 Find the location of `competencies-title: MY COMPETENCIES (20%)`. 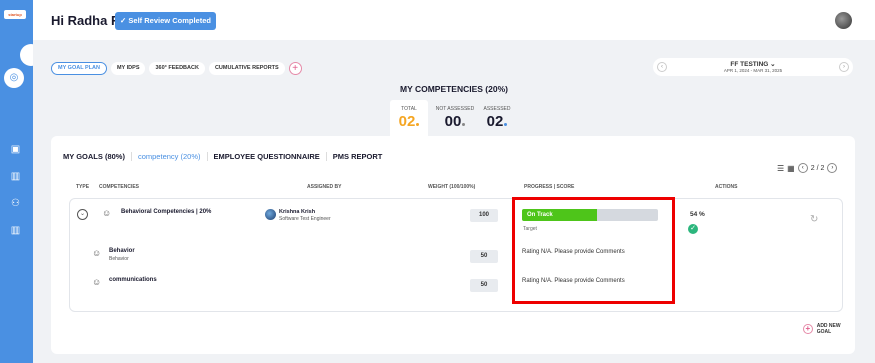

competencies-title: MY COMPETENCIES (20%) is located at coordinates (453, 89).